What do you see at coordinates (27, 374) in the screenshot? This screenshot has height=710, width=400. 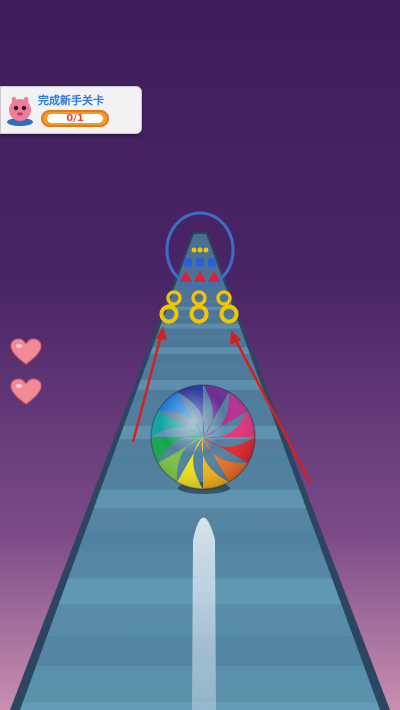 I see `lives-indicator` at bounding box center [27, 374].